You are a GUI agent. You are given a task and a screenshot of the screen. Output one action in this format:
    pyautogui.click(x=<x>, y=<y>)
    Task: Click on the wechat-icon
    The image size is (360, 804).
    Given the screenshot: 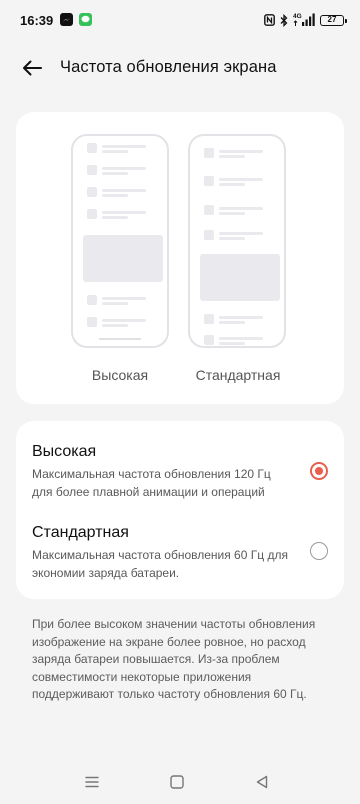 What is the action you would take?
    pyautogui.click(x=85, y=19)
    